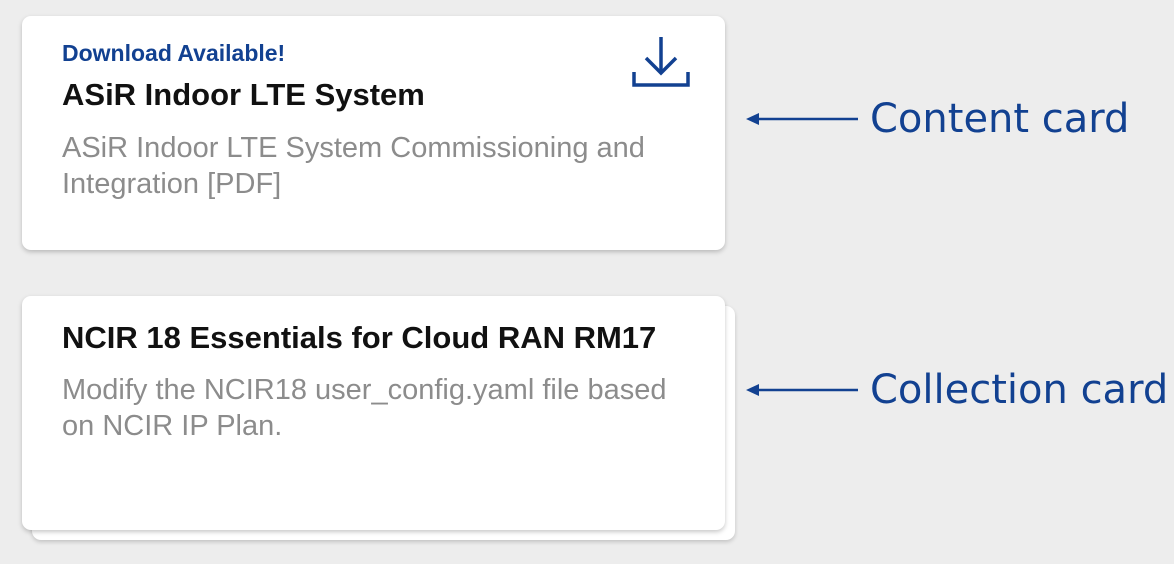 The height and width of the screenshot is (564, 1174). I want to click on collection-card-annotation: Collection card, so click(957, 390).